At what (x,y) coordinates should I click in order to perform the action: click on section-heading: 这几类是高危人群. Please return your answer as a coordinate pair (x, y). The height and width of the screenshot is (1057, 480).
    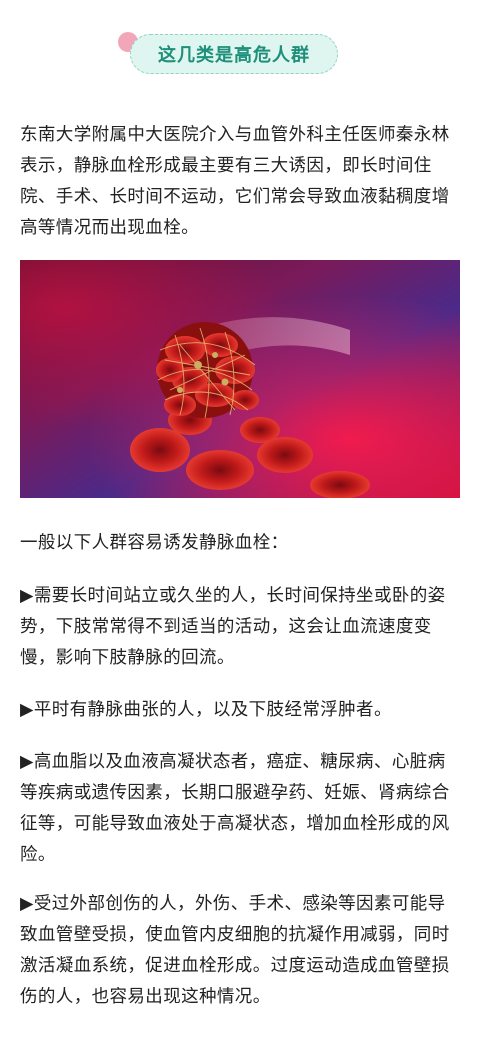
    Looking at the image, I should click on (231, 56).